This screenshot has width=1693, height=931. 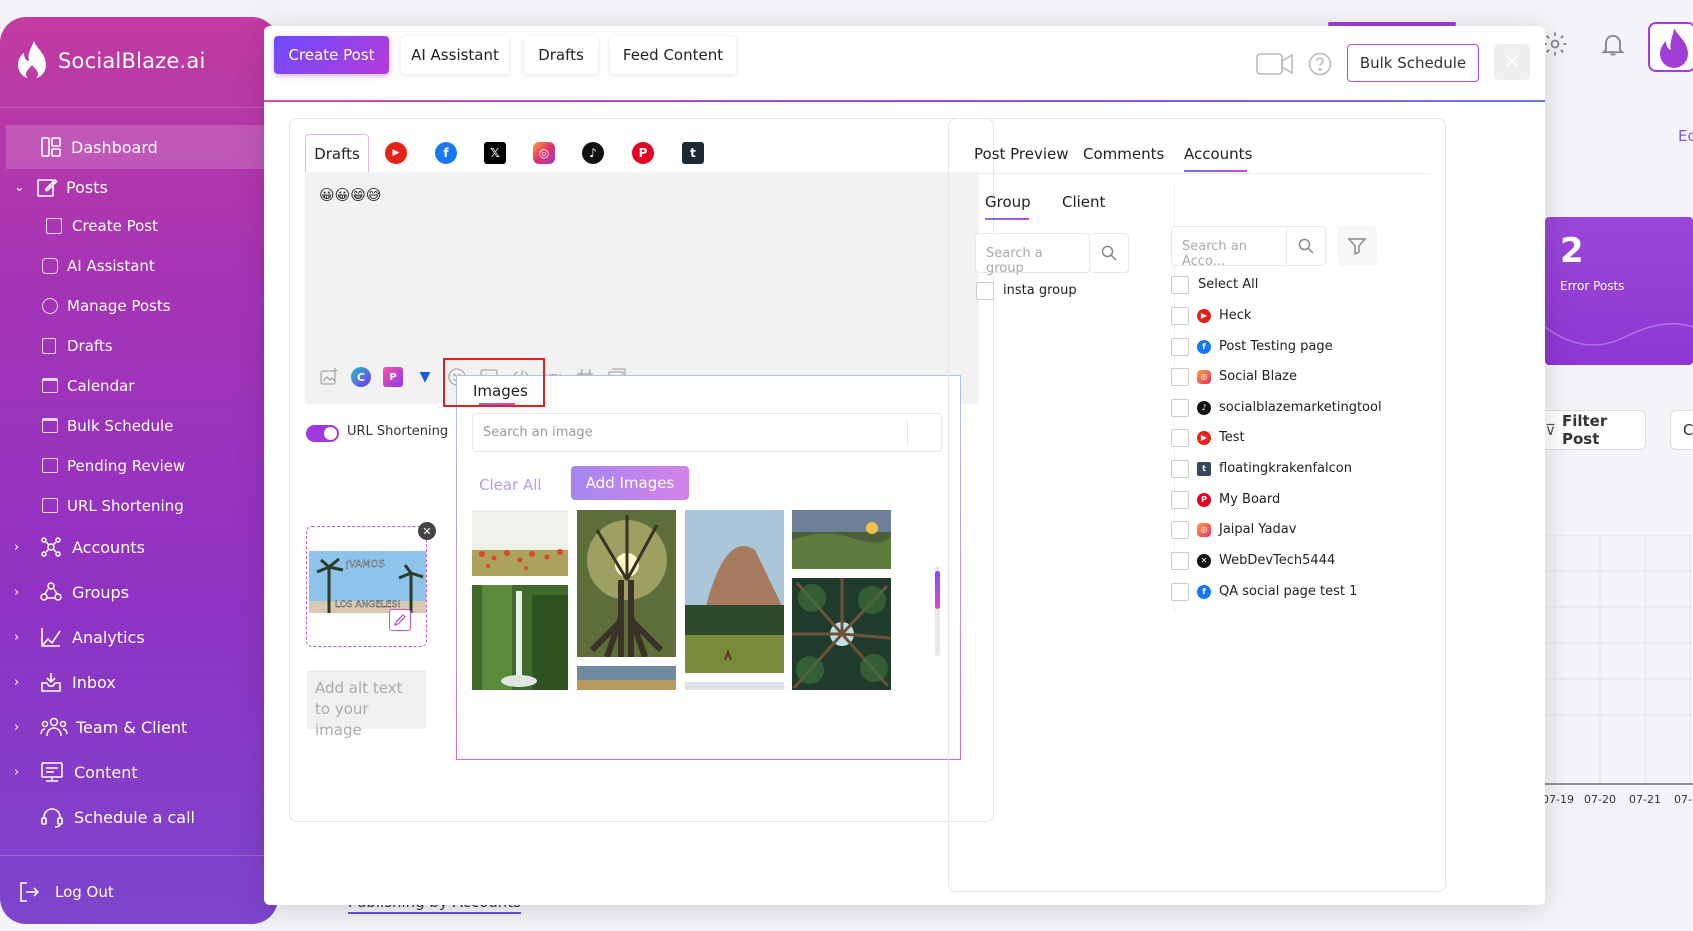 I want to click on gallery-image-sky-strip, so click(x=626, y=678).